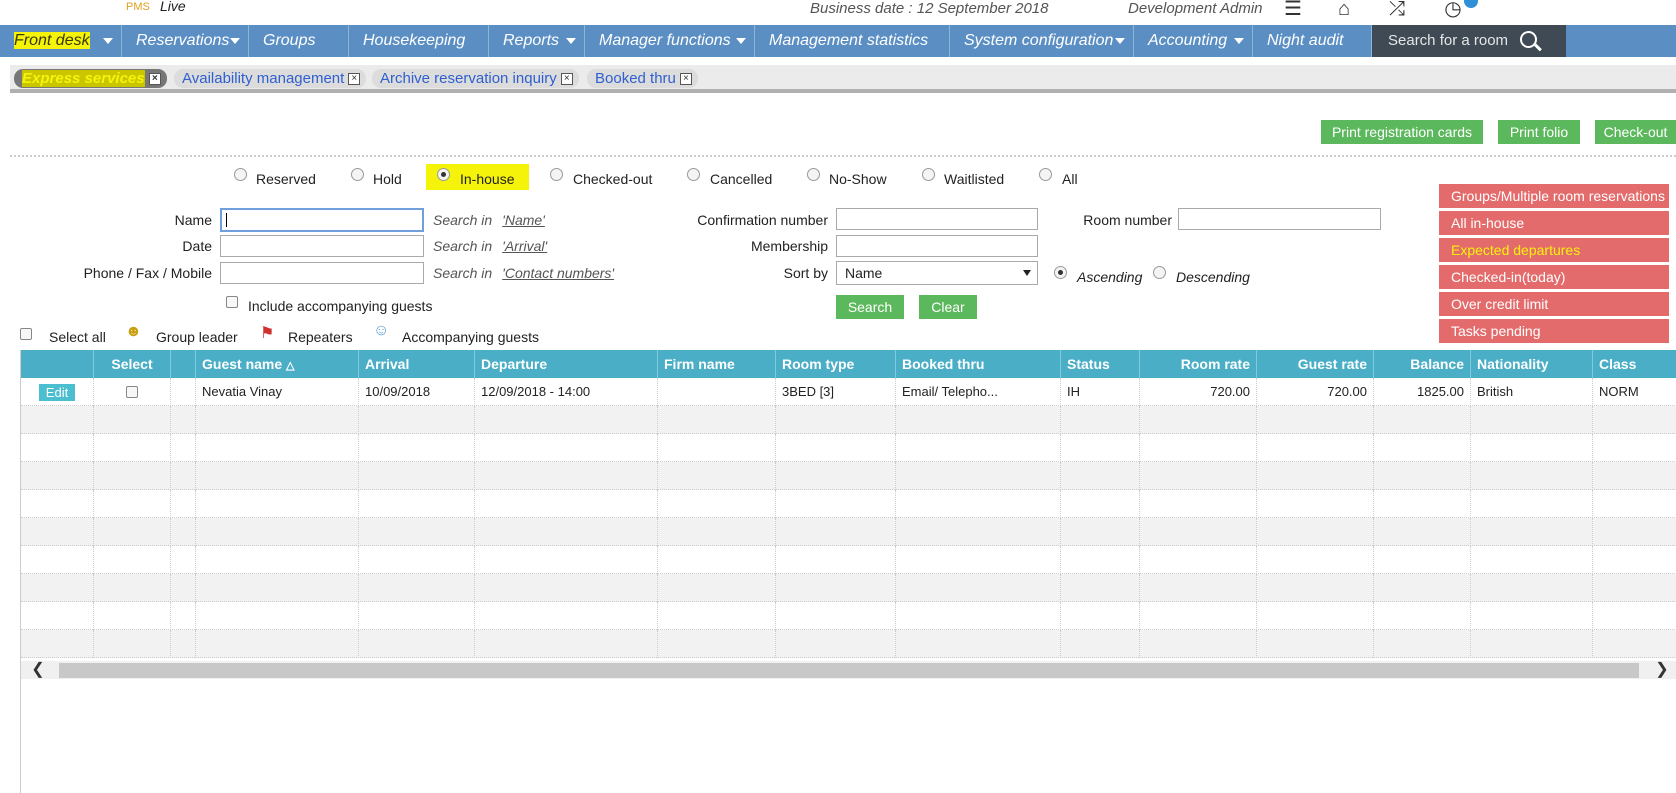 Image resolution: width=1676 pixels, height=793 pixels. What do you see at coordinates (487, 179) in the screenshot?
I see `radio-label: In-house` at bounding box center [487, 179].